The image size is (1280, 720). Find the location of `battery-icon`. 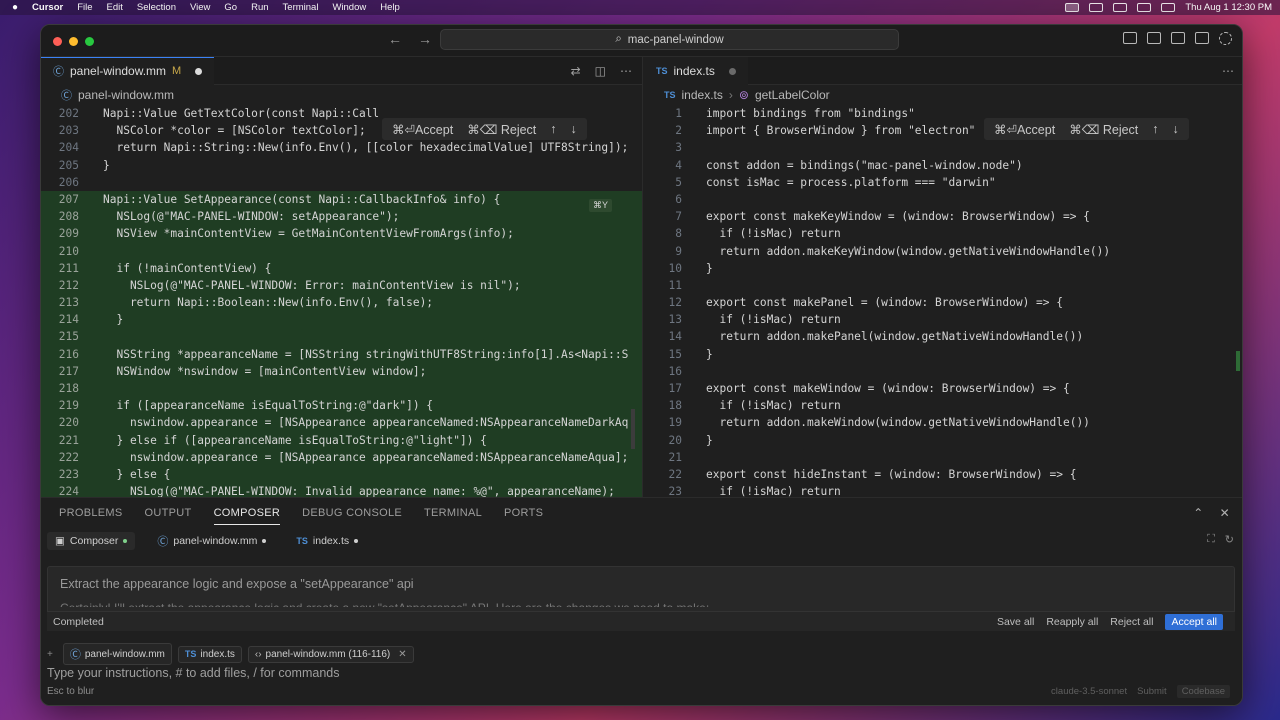

battery-icon is located at coordinates (1096, 7).